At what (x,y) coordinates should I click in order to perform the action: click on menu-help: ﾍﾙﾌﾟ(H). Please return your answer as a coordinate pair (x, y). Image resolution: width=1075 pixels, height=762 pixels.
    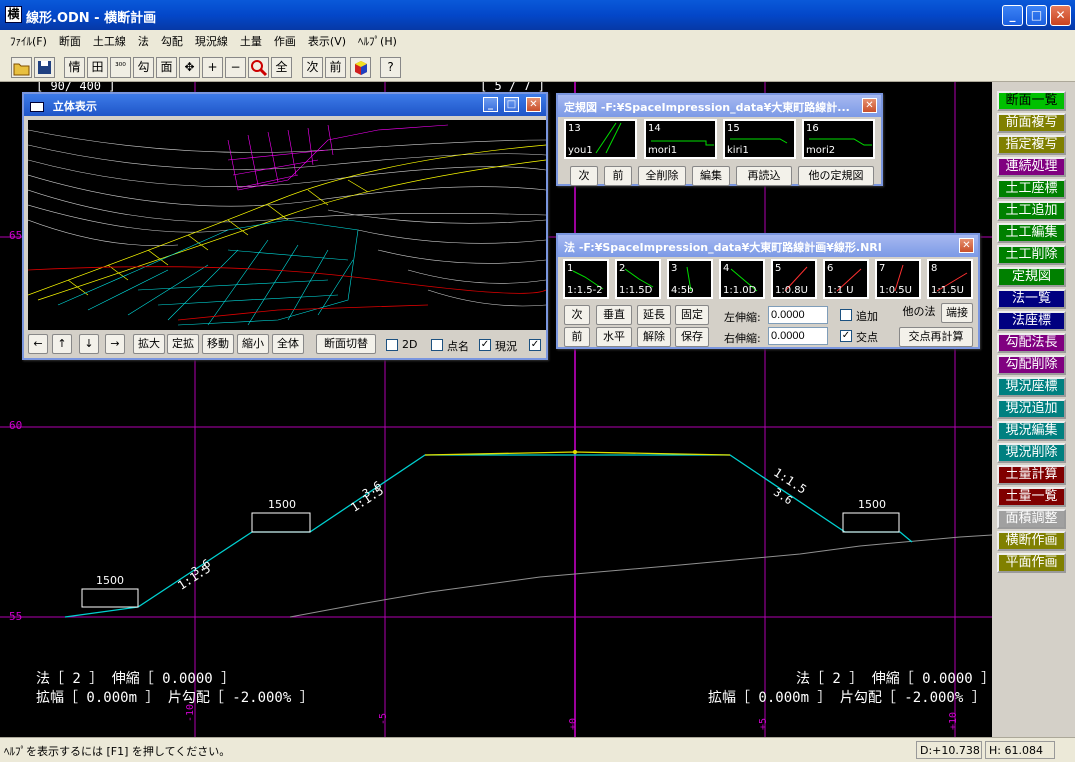
    Looking at the image, I should click on (377, 41).